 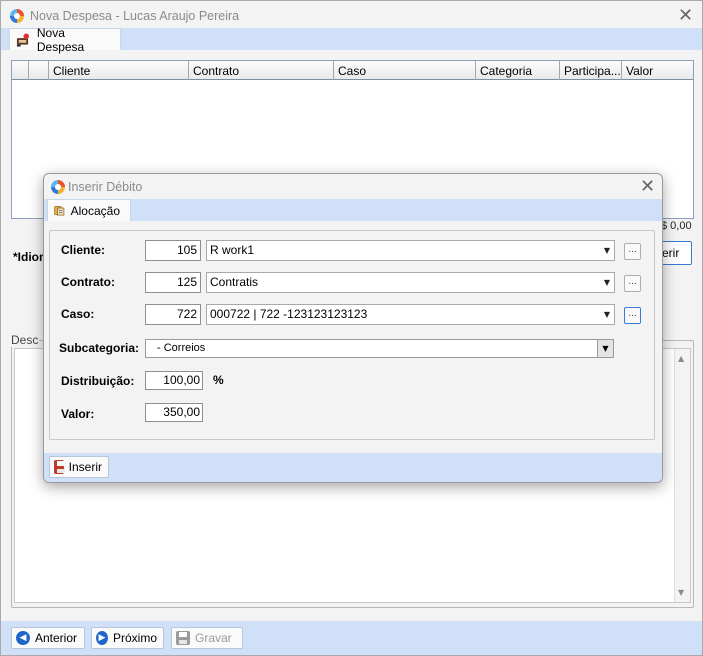 What do you see at coordinates (174, 380) in the screenshot?
I see `distribuicao-field: 100,00` at bounding box center [174, 380].